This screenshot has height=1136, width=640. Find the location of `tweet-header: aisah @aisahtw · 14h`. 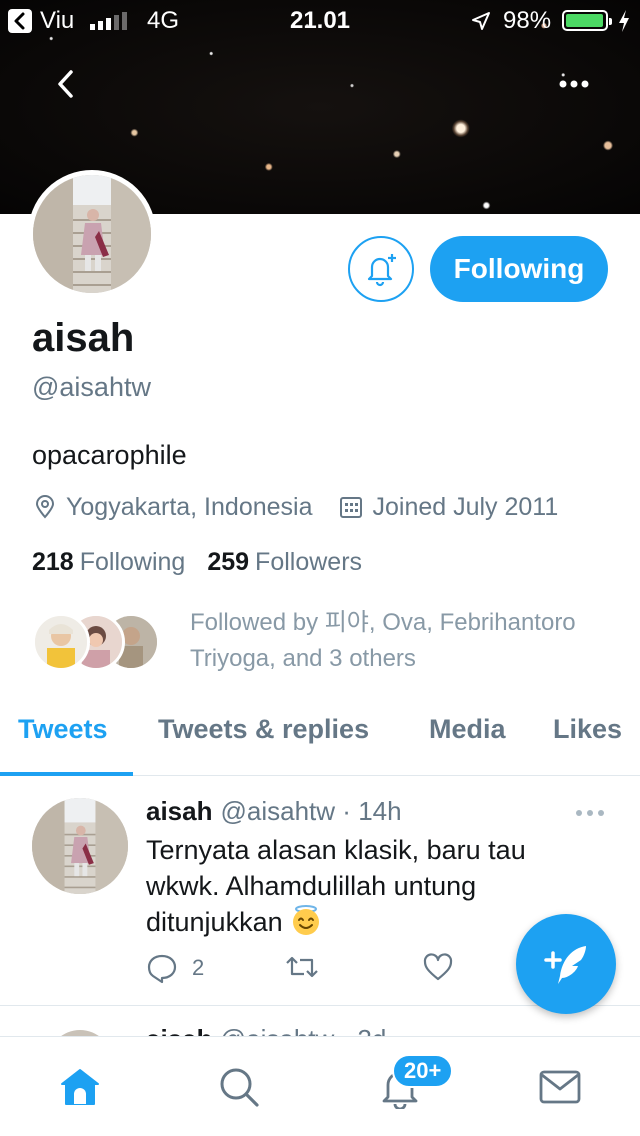

tweet-header: aisah @aisahtw · 14h is located at coordinates (274, 811).